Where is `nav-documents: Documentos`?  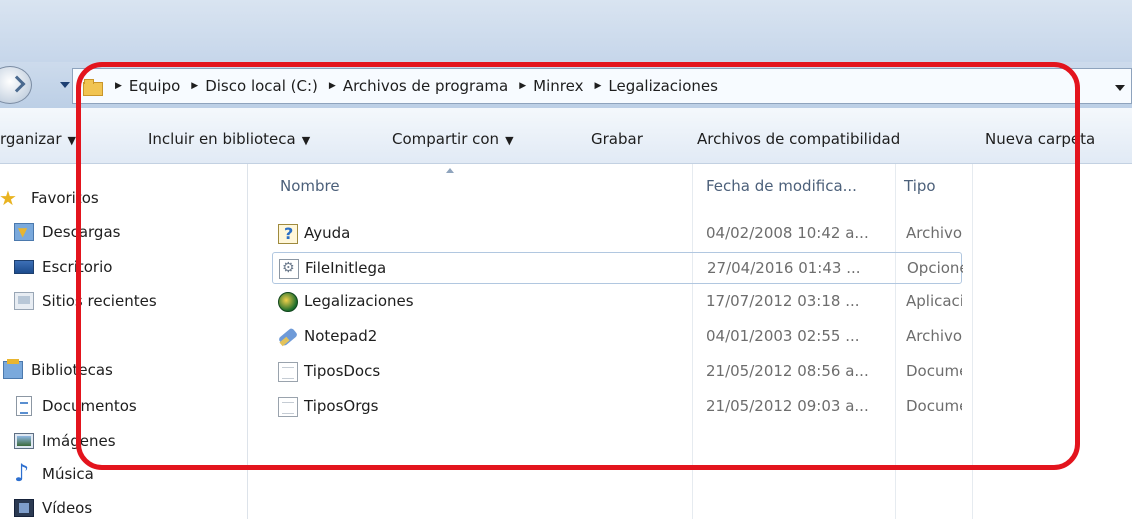 nav-documents: Documentos is located at coordinates (75, 406).